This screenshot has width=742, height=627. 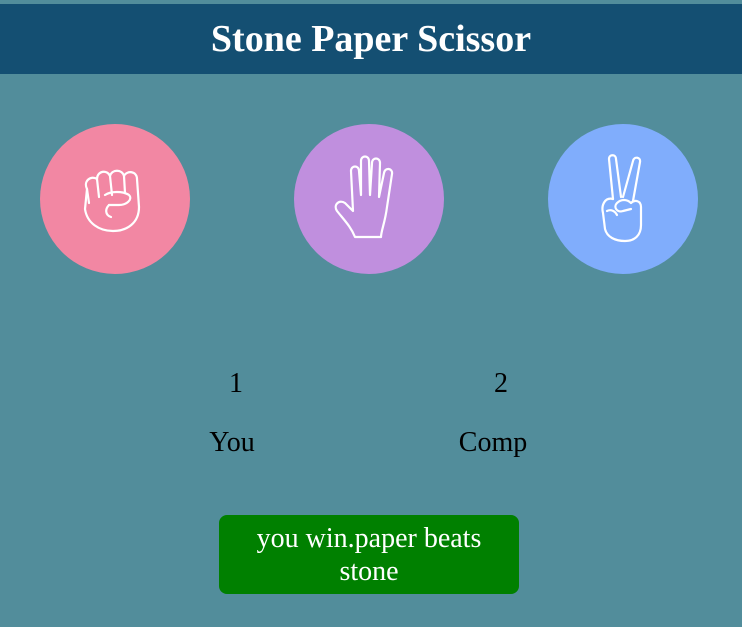 What do you see at coordinates (232, 442) in the screenshot?
I see `user-label: You` at bounding box center [232, 442].